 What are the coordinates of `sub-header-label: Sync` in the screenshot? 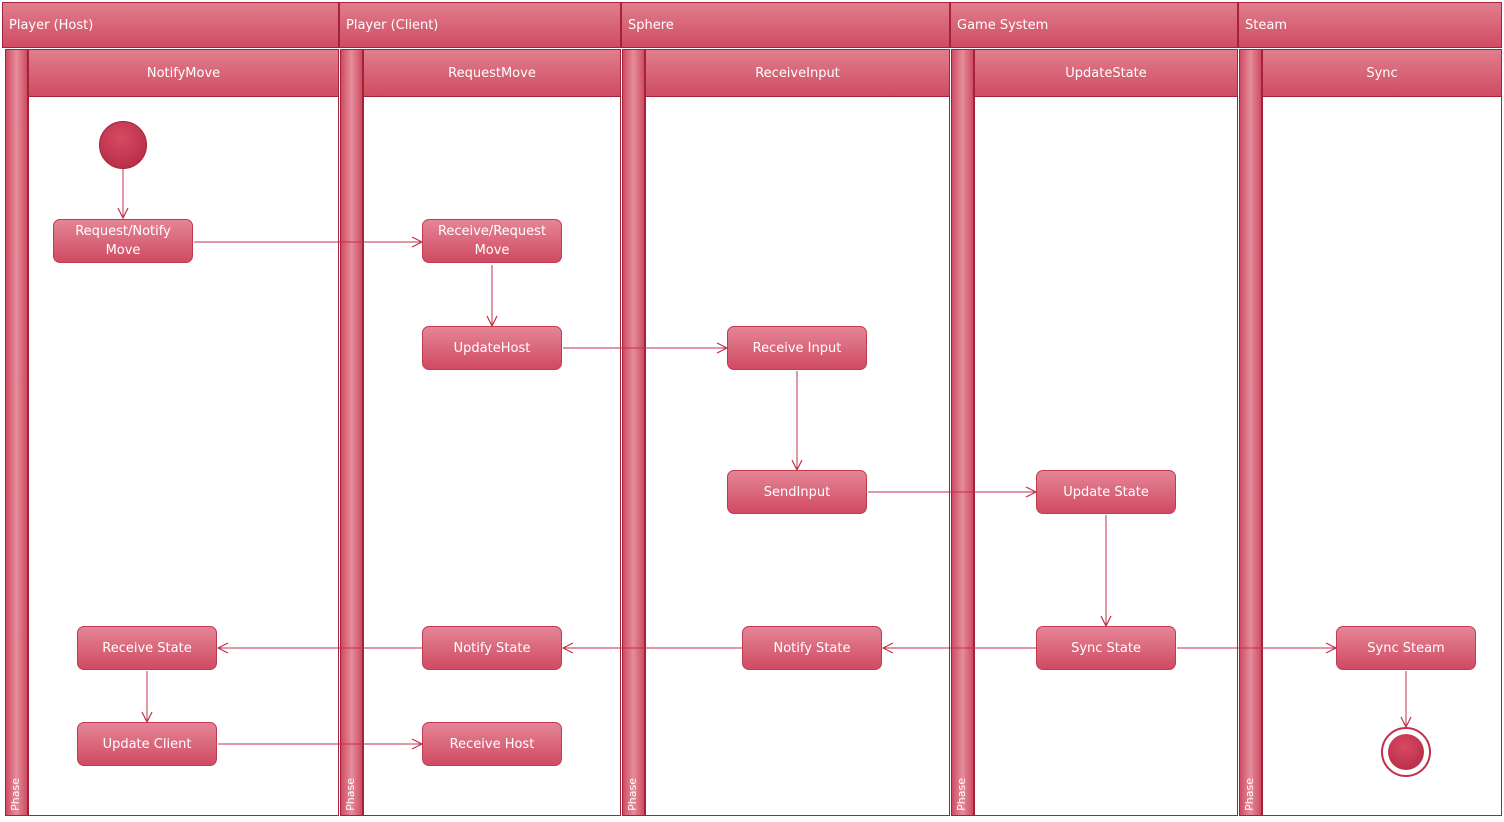 It's located at (1382, 73).